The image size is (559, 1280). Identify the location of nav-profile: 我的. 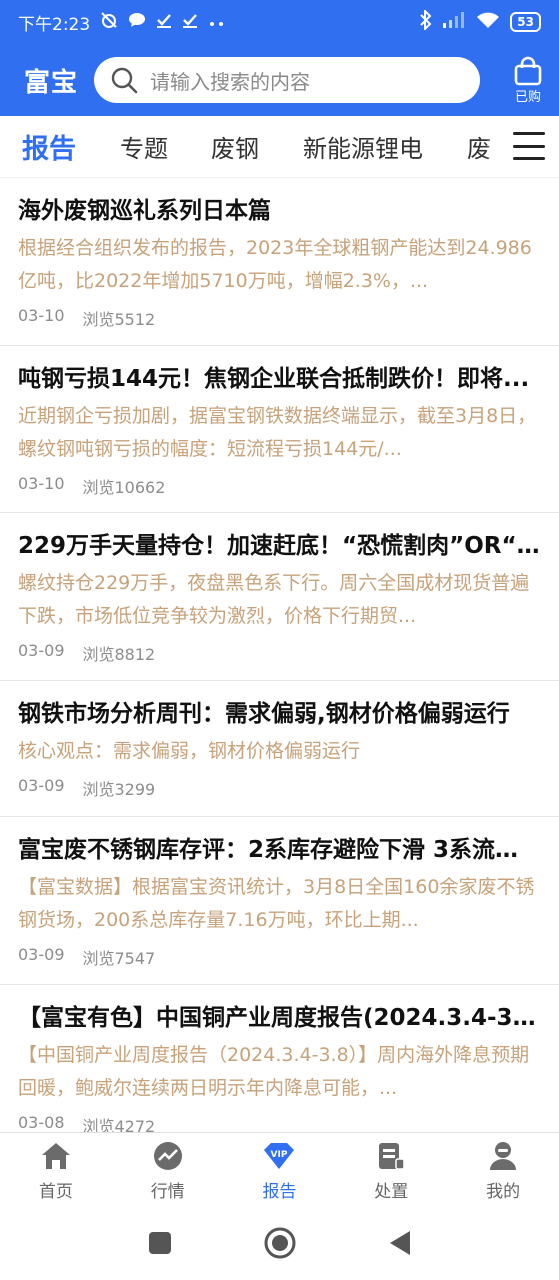
(503, 1171).